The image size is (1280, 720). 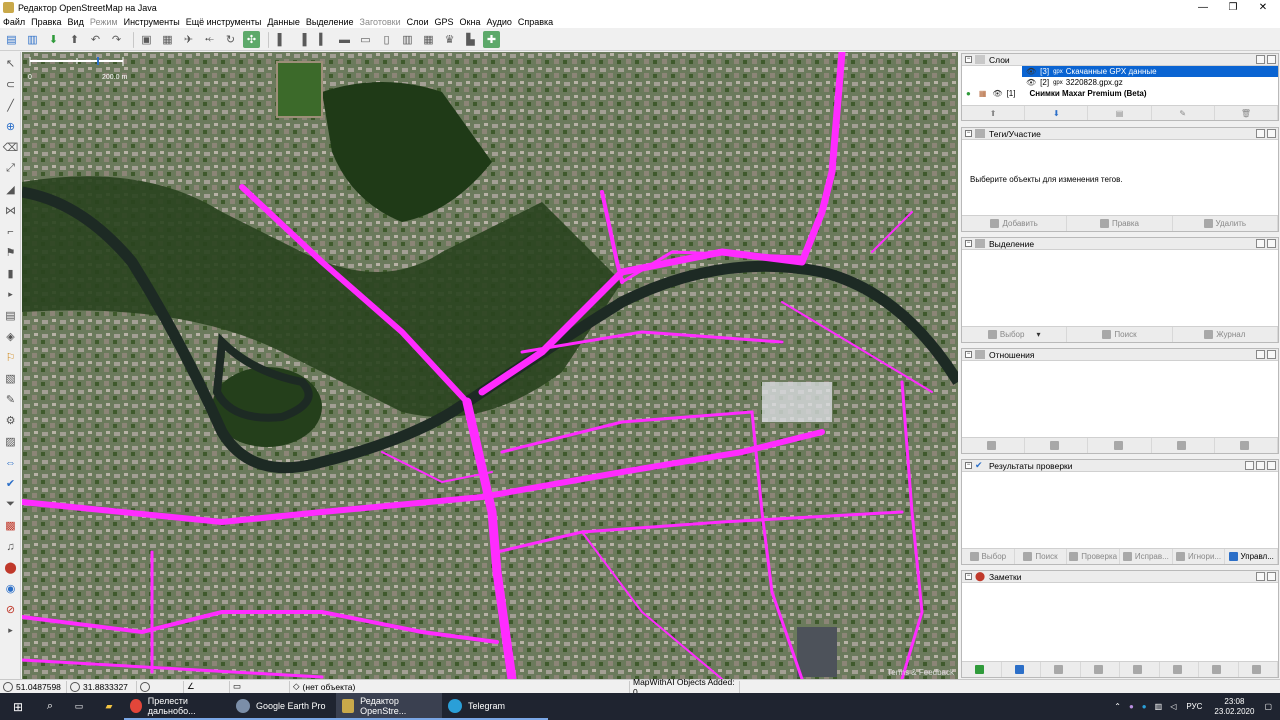 What do you see at coordinates (102, 686) in the screenshot?
I see `longitude-field: 31.8833327` at bounding box center [102, 686].